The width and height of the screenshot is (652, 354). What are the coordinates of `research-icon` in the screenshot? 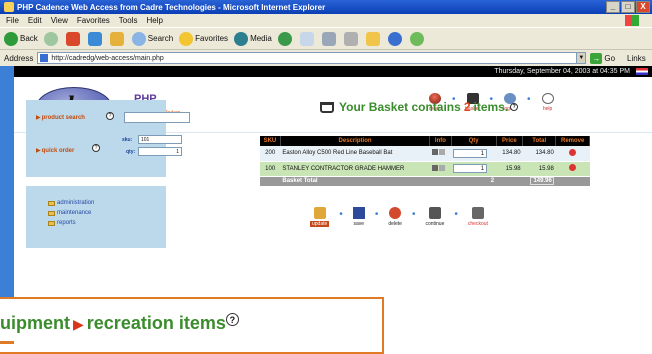 It's located at (394, 38).